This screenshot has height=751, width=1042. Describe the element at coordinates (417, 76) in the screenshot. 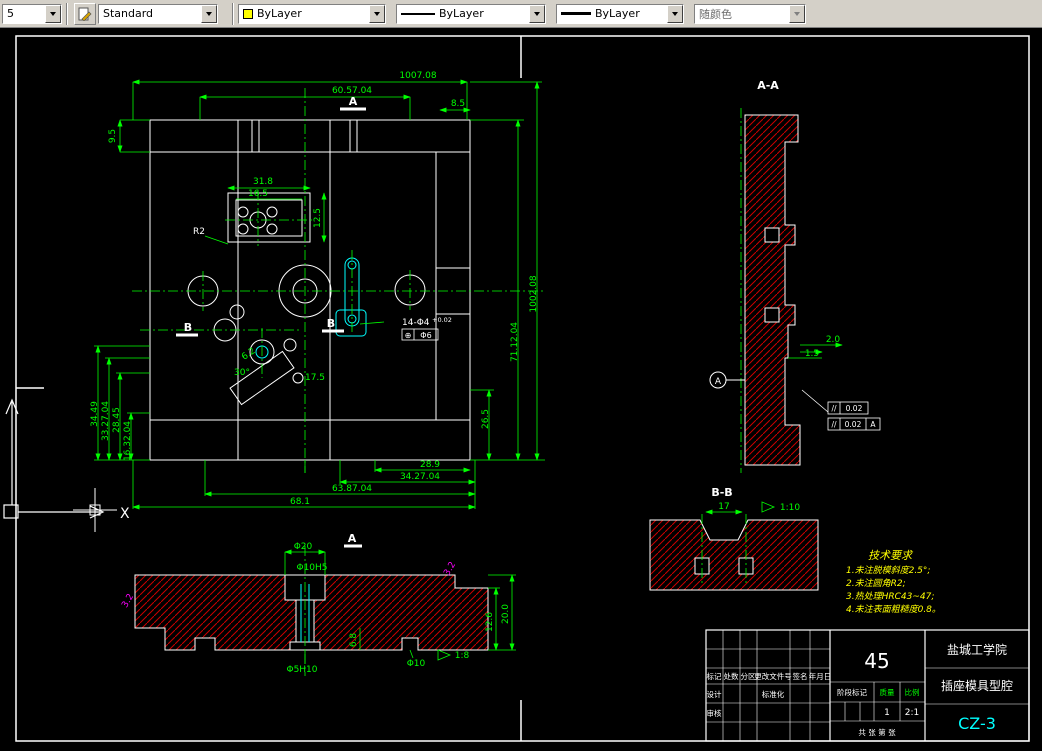

I see `dim-total-width: 1007.08` at that location.